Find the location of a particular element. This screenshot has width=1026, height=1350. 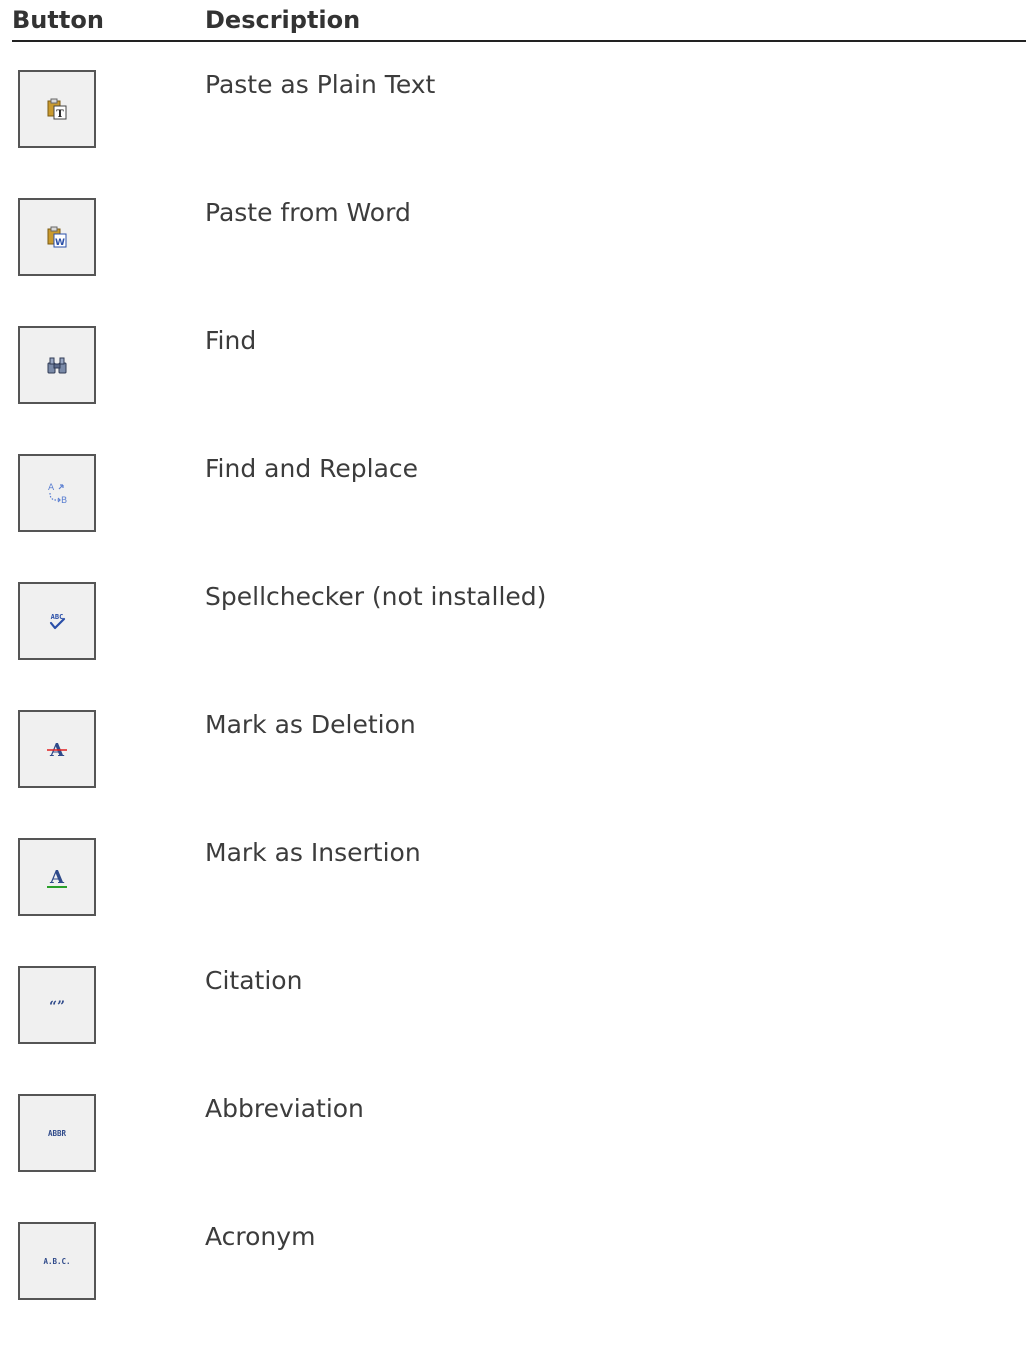

header-description: Description is located at coordinates (283, 20).